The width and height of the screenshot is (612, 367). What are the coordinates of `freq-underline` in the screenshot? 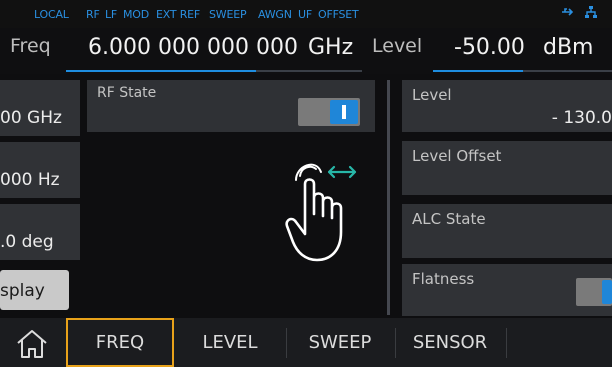 It's located at (214, 71).